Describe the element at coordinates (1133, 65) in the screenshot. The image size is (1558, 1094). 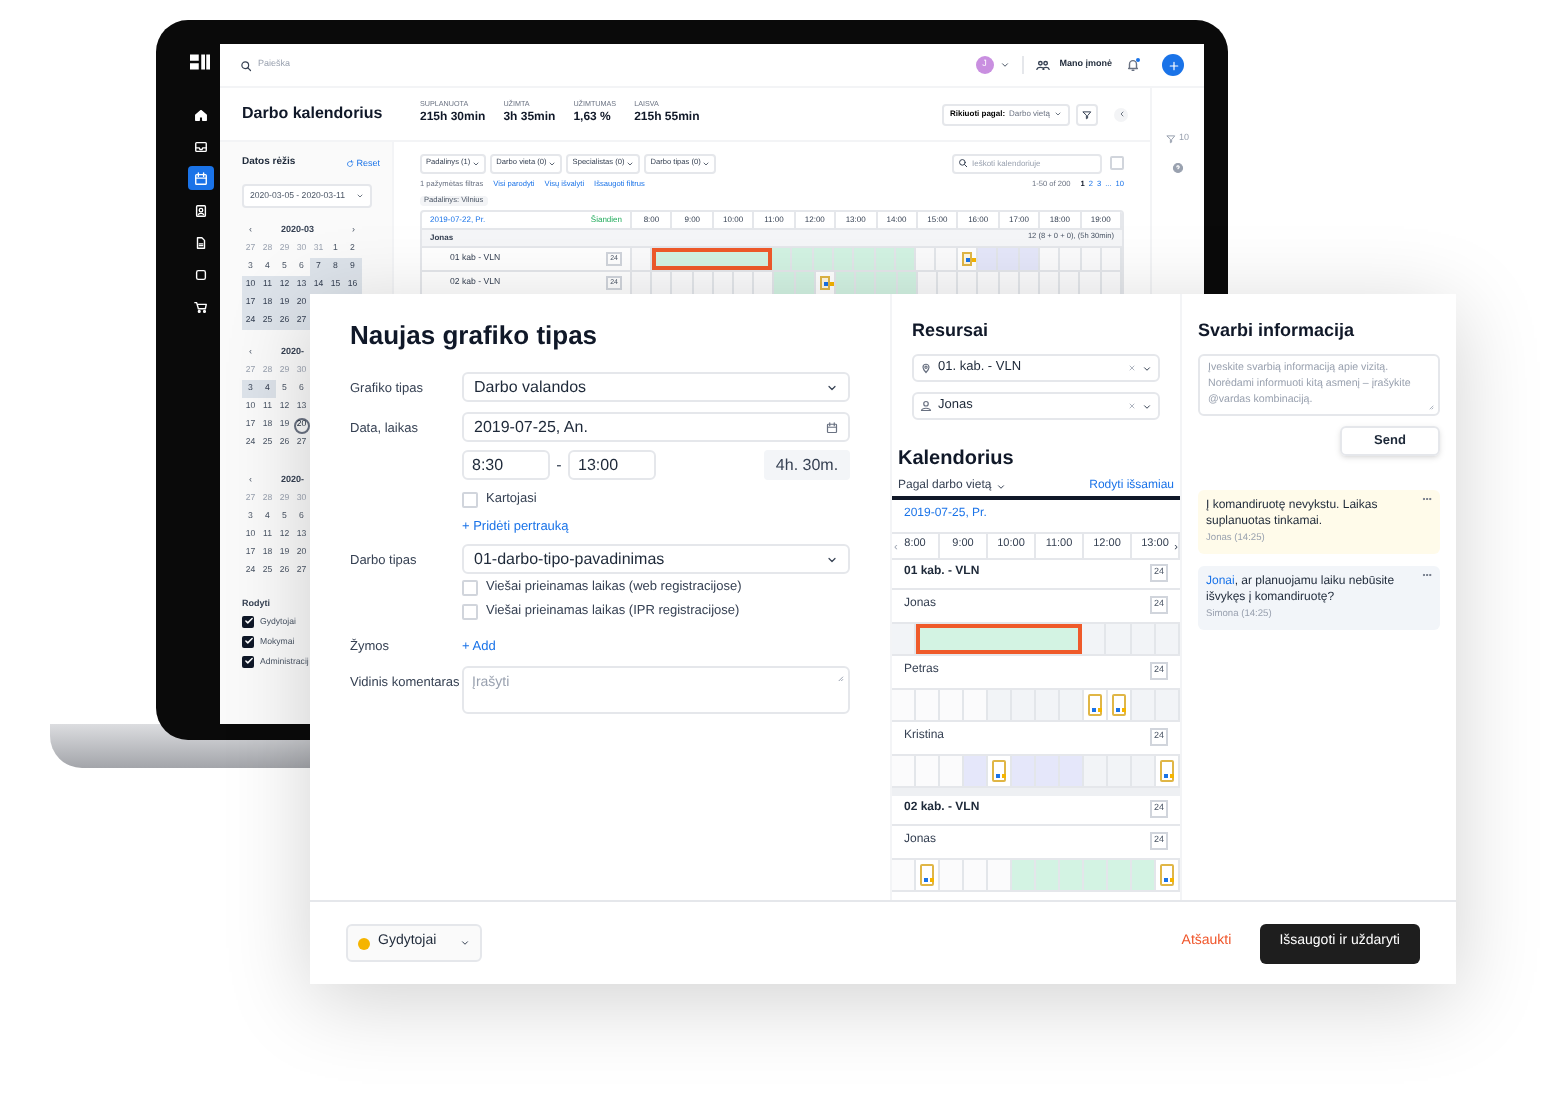
I see `bell-icon` at that location.